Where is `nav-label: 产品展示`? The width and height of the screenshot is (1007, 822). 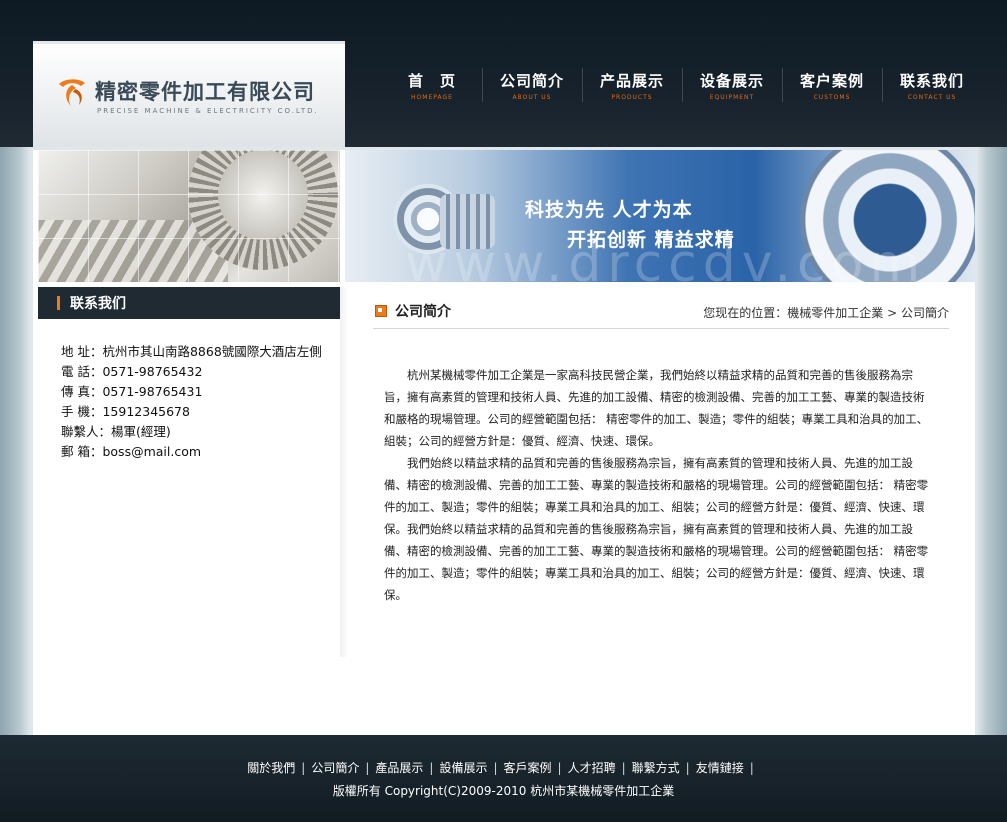 nav-label: 产品展示 is located at coordinates (631, 81).